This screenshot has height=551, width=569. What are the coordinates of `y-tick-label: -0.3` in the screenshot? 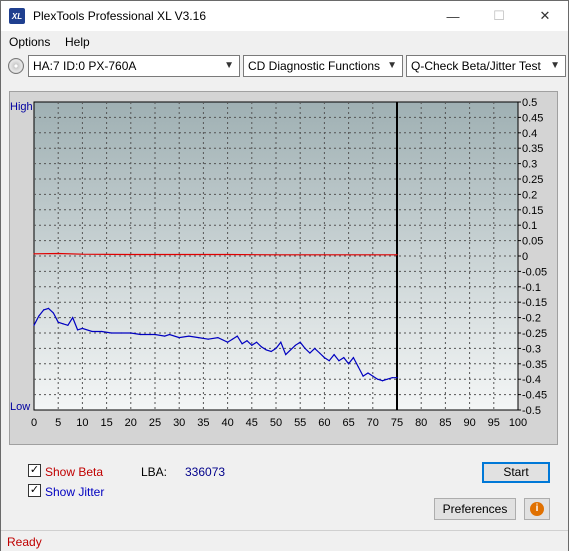 It's located at (531, 349).